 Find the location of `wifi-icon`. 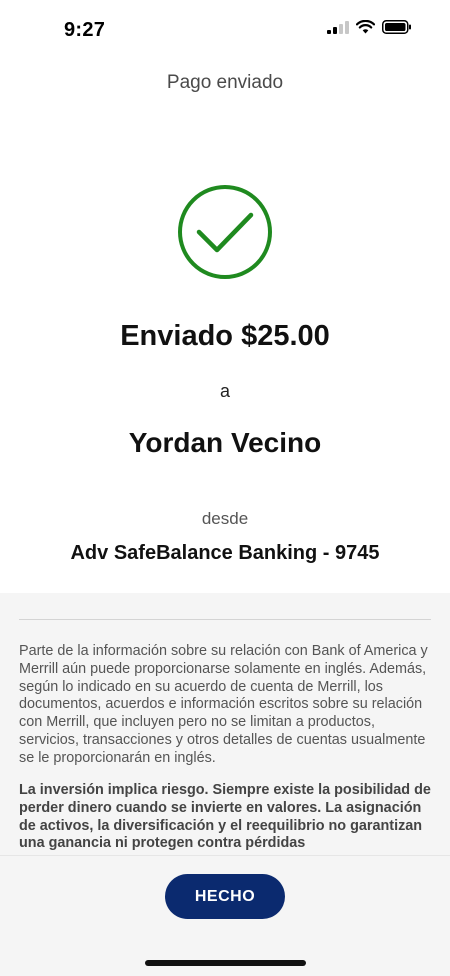

wifi-icon is located at coordinates (365, 29).